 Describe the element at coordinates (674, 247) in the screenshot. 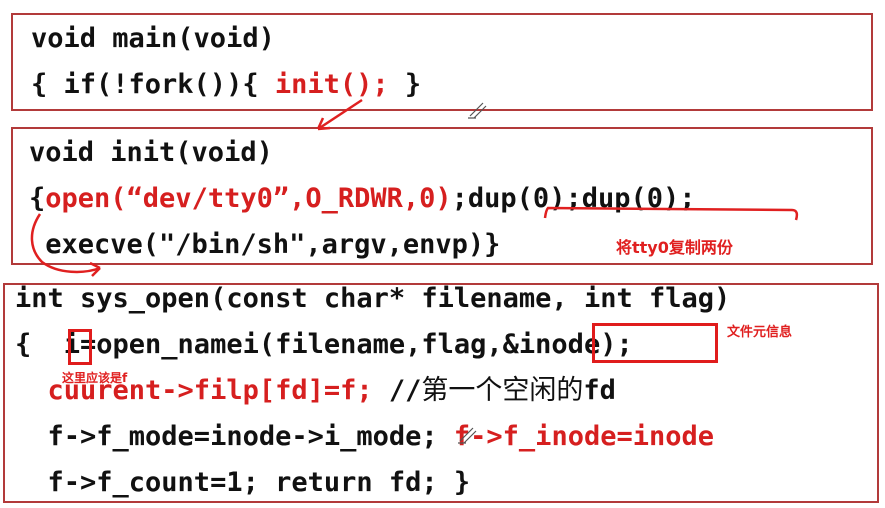

I see `annotation-copy-tty0: 将tty0复制两份` at that location.